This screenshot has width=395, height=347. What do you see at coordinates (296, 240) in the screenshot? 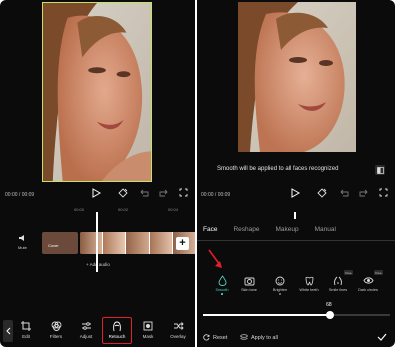
I see `tab-divider` at bounding box center [296, 240].